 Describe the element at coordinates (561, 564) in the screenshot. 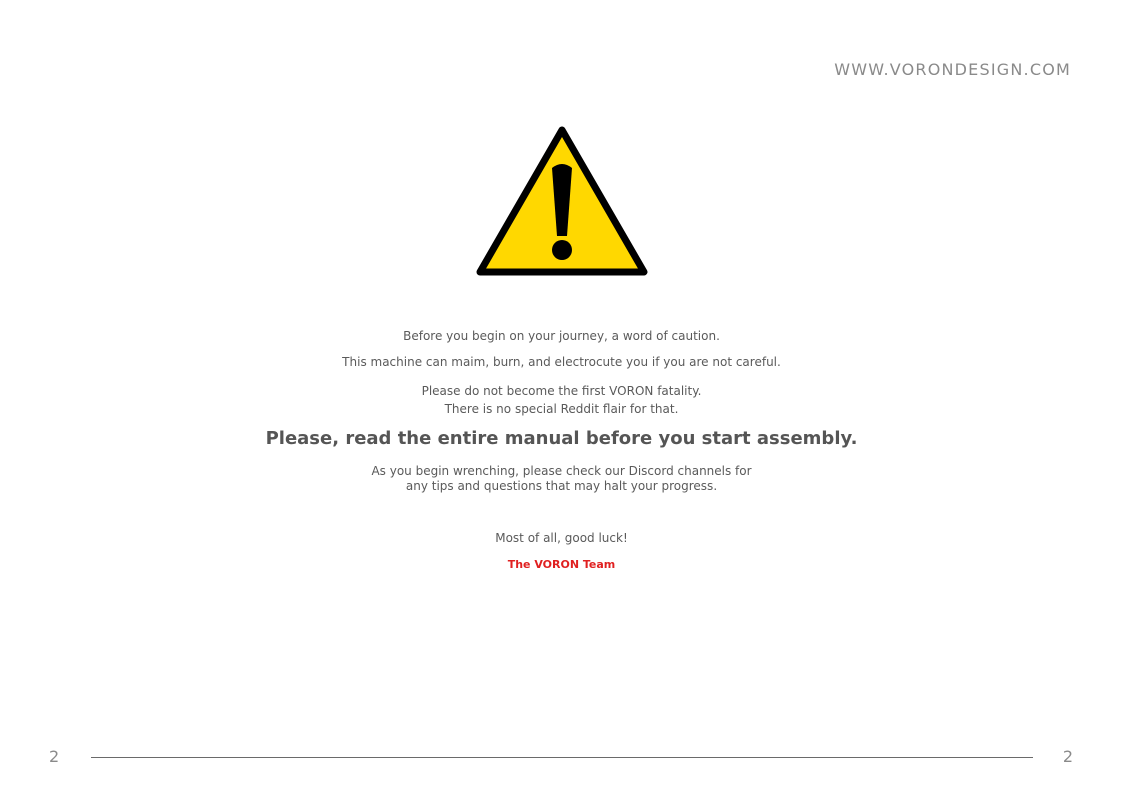

I see `team-signature: The VORON Team` at that location.